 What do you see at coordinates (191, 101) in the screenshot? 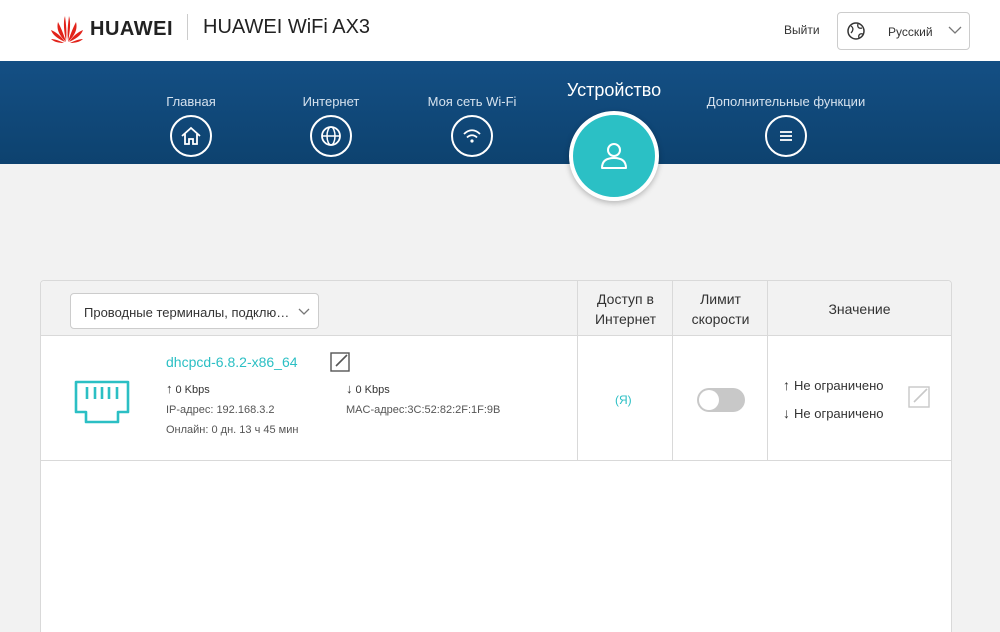
I see `nav-home-label: Главная` at bounding box center [191, 101].